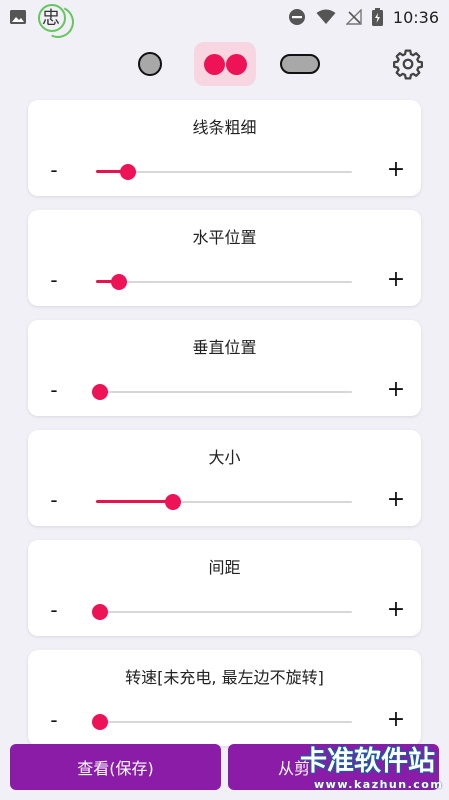 The width and height of the screenshot is (449, 800). I want to click on battery-icon, so click(377, 17).